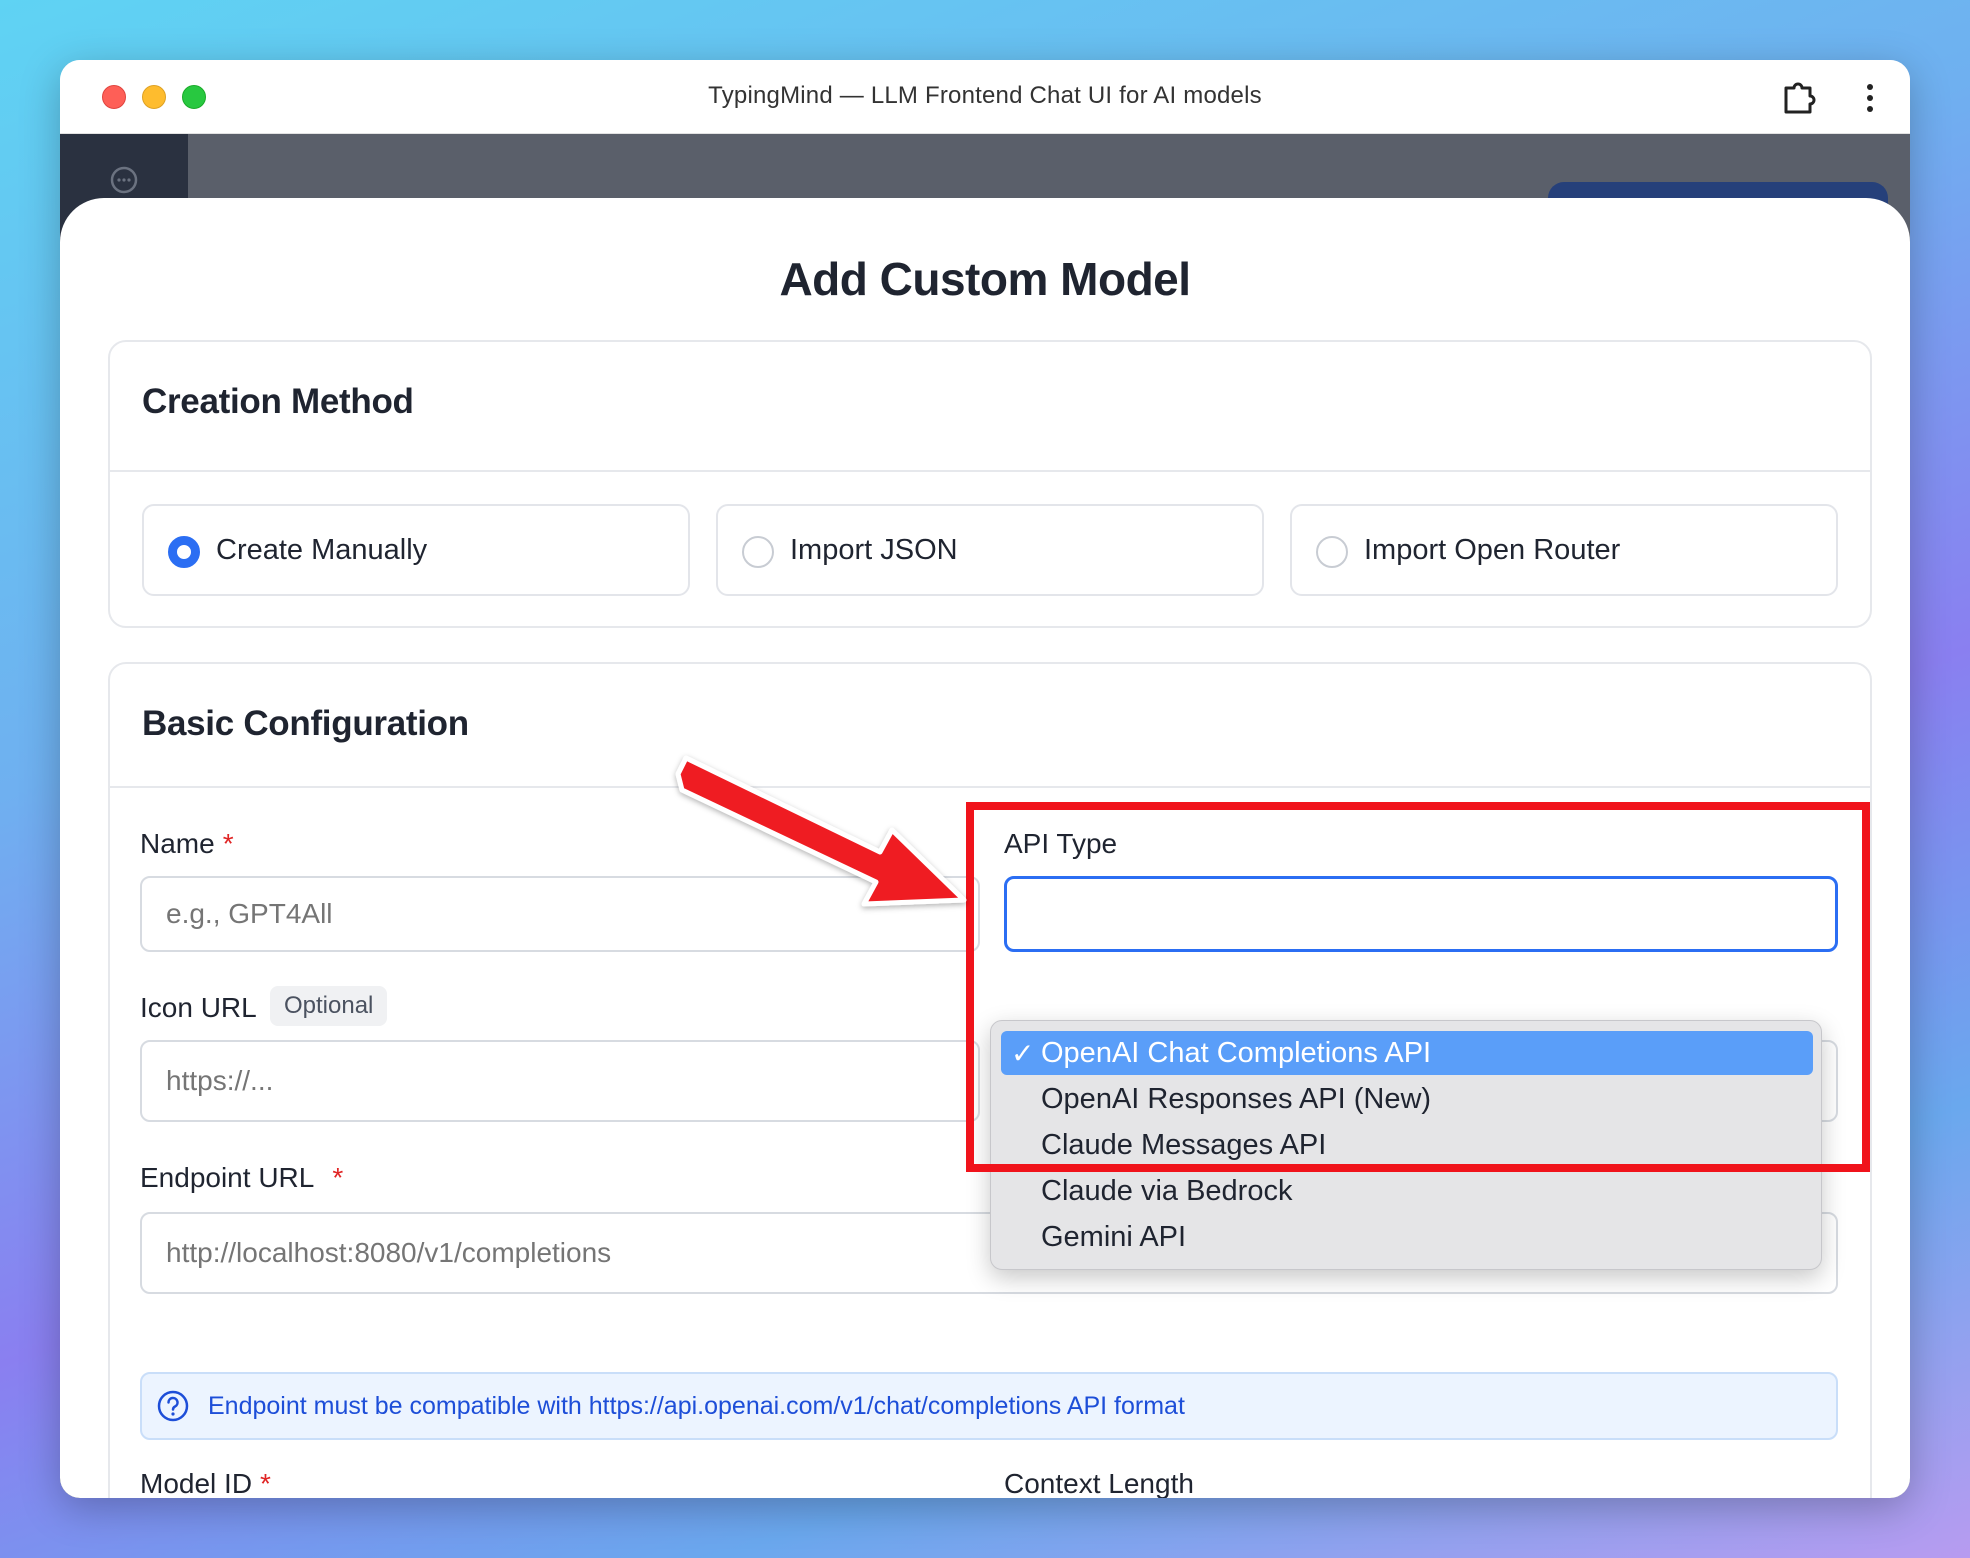 The height and width of the screenshot is (1558, 1970). What do you see at coordinates (1492, 550) in the screenshot?
I see `option-label: Import Open Router` at bounding box center [1492, 550].